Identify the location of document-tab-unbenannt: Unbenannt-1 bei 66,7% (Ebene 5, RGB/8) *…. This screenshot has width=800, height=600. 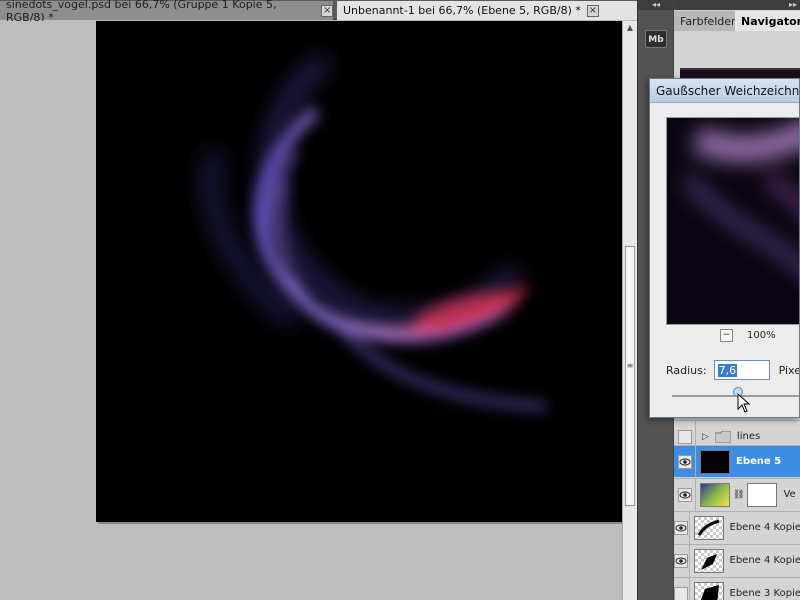
(487, 10).